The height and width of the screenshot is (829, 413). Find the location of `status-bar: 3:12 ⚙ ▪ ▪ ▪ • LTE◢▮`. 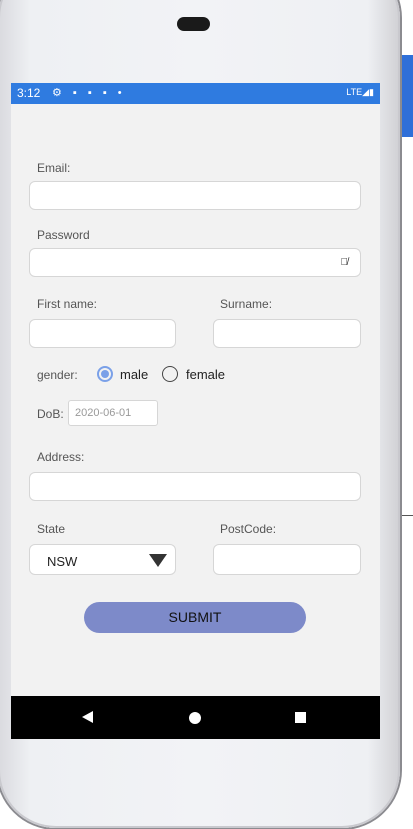

status-bar: 3:12 ⚙ ▪ ▪ ▪ • LTE◢▮ is located at coordinates (195, 93).